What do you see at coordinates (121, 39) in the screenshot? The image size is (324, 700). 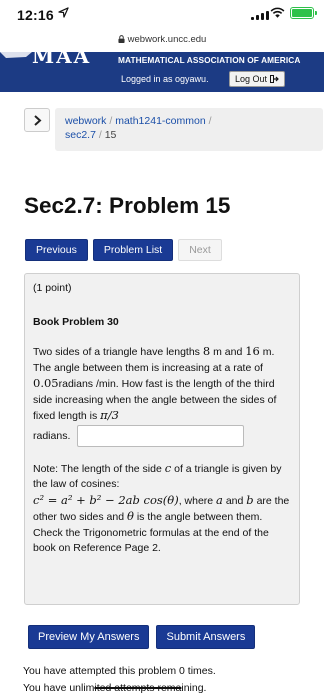 I see `lock-icon` at bounding box center [121, 39].